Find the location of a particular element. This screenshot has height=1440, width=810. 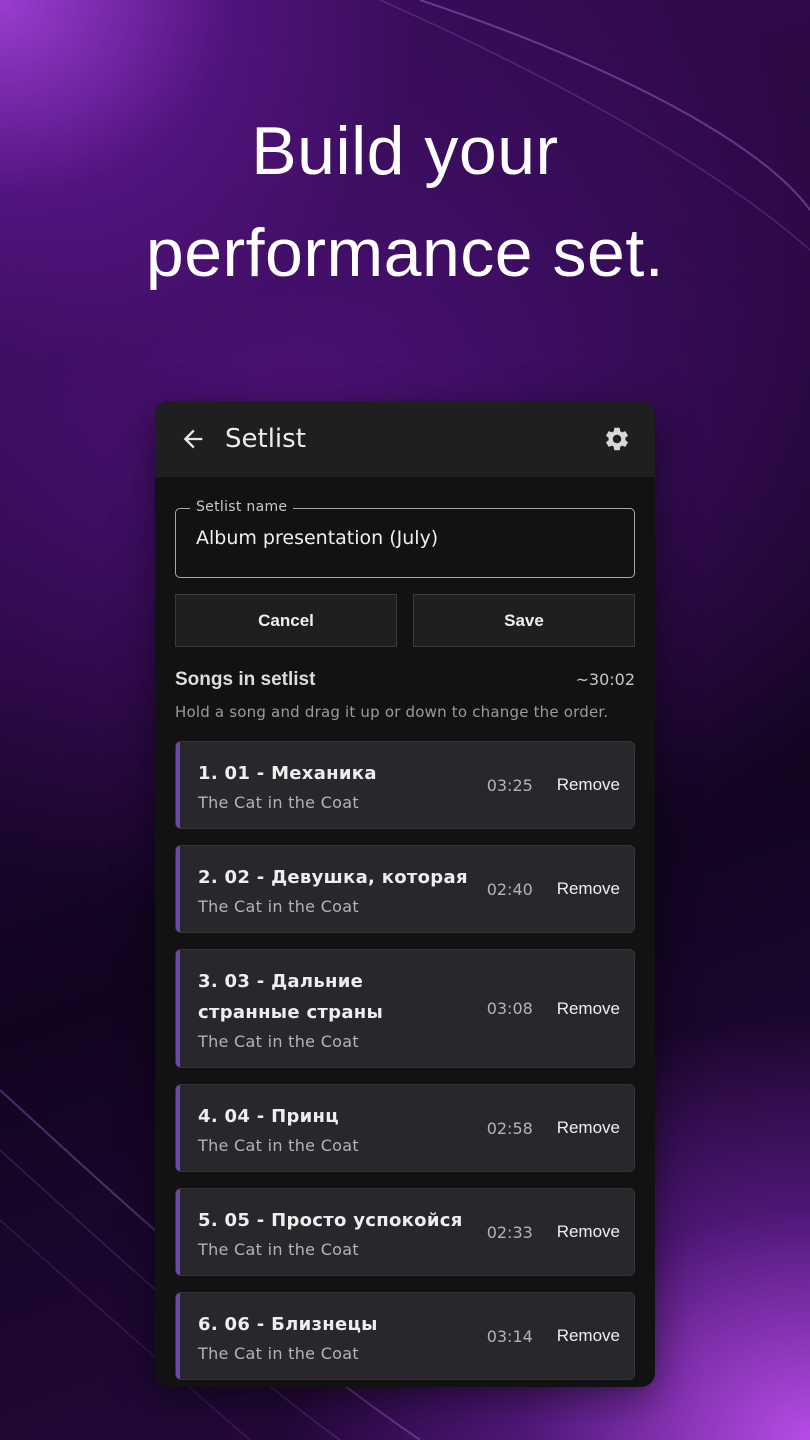

song-title: 5. 05 - Просто успокойся is located at coordinates (330, 1220).